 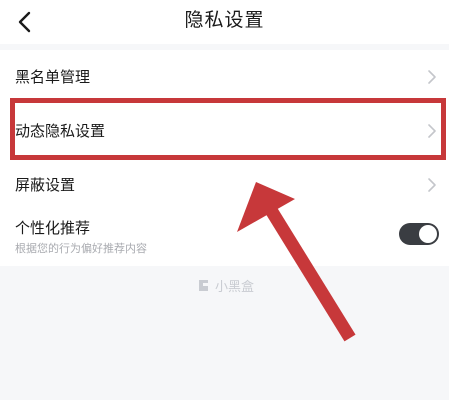 What do you see at coordinates (224, 131) in the screenshot?
I see `list-item-dynamic-privacy: 动态隐私设置` at bounding box center [224, 131].